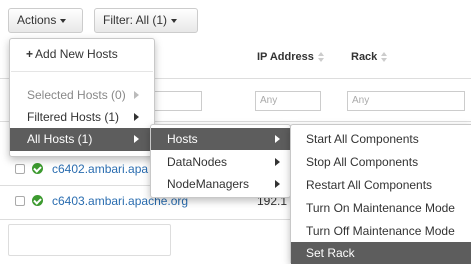  What do you see at coordinates (182, 139) in the screenshot?
I see `hosts-label: Hosts` at bounding box center [182, 139].